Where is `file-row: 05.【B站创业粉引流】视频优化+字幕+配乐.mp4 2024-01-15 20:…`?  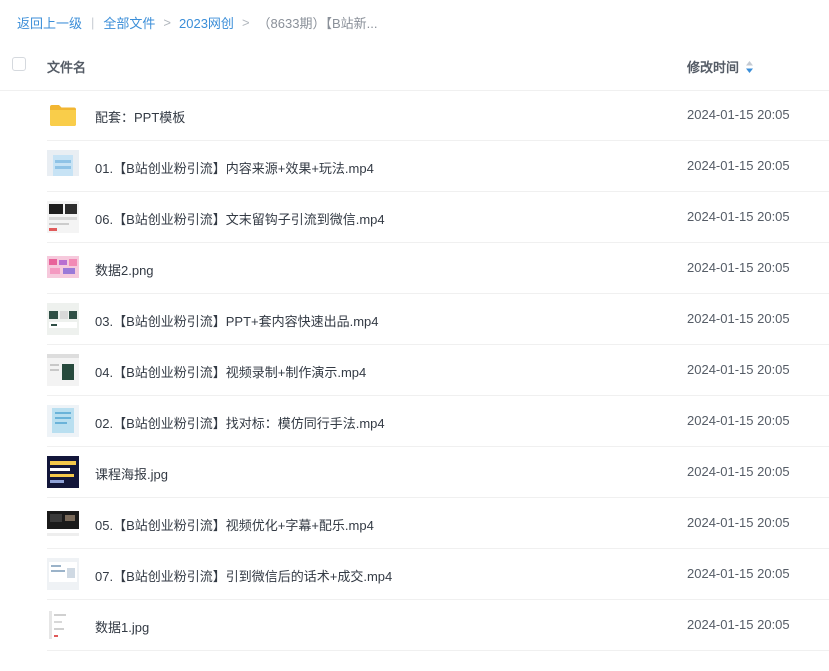
file-row: 05.【B站创业粉引流】视频优化+字幕+配乐.mp4 2024-01-15 20:… is located at coordinates (438, 523).